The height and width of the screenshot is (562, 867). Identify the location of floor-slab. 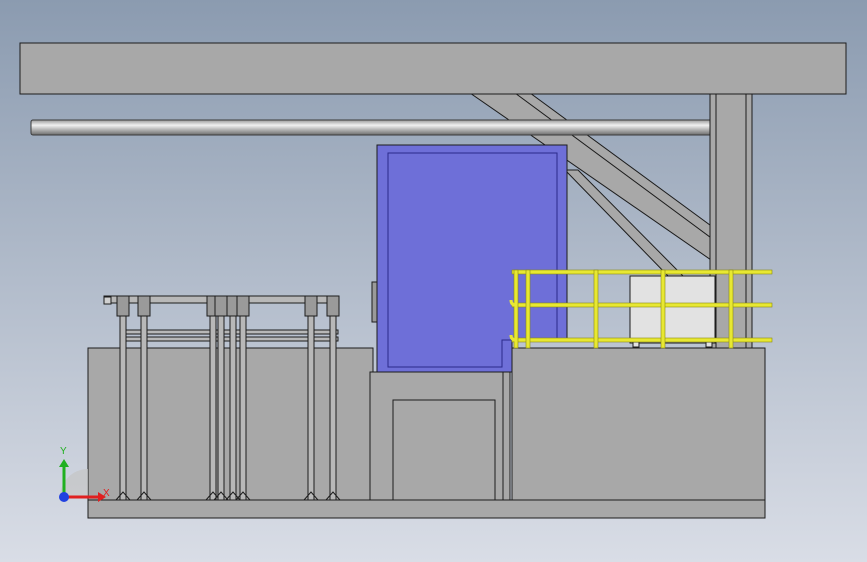
(426, 509).